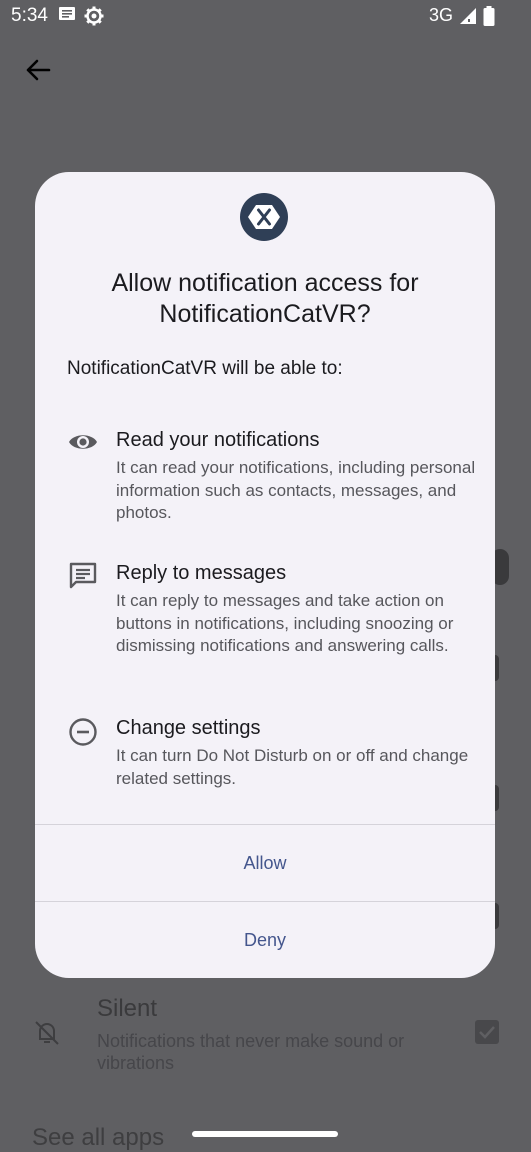 This screenshot has width=531, height=1152. I want to click on allow-button: Allow, so click(265, 863).